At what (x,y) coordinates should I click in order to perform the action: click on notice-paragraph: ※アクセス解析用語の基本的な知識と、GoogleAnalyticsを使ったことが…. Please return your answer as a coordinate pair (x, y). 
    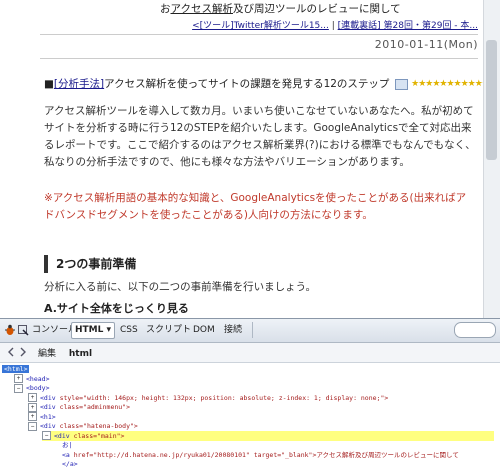
    Looking at the image, I should click on (255, 206).